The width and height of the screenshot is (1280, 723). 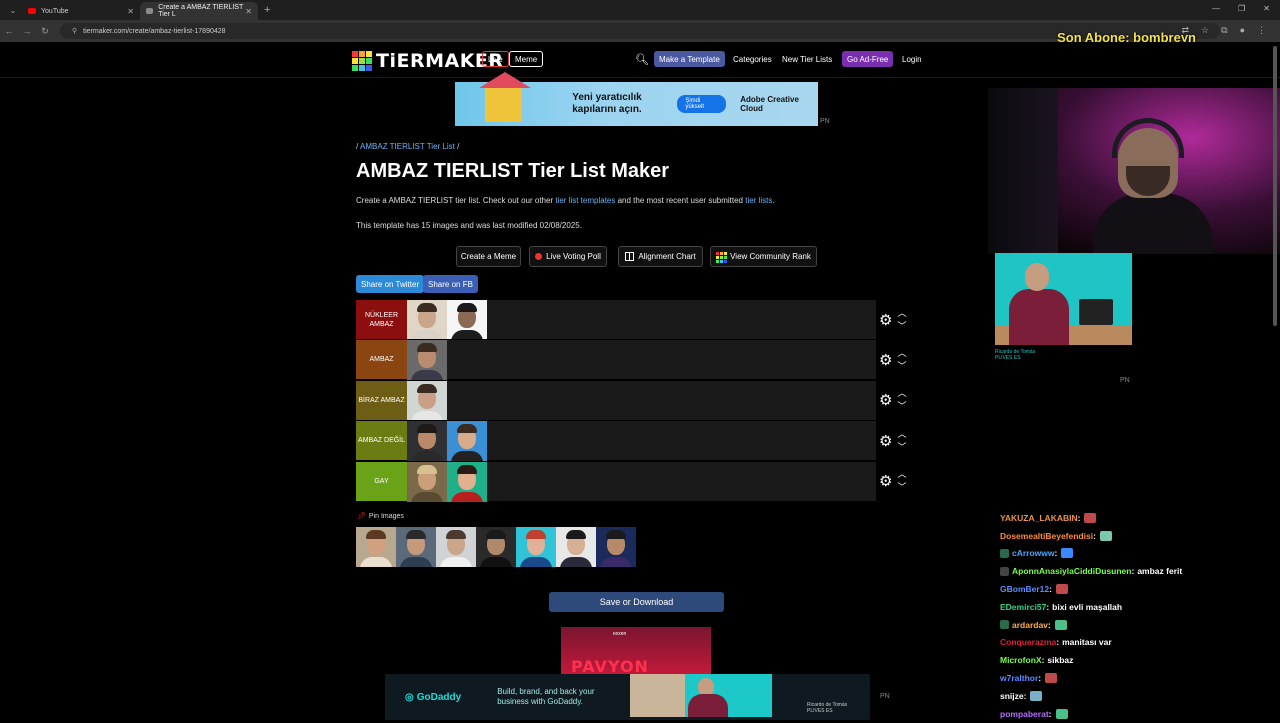 I want to click on reload-icon: ↻, so click(x=45, y=31).